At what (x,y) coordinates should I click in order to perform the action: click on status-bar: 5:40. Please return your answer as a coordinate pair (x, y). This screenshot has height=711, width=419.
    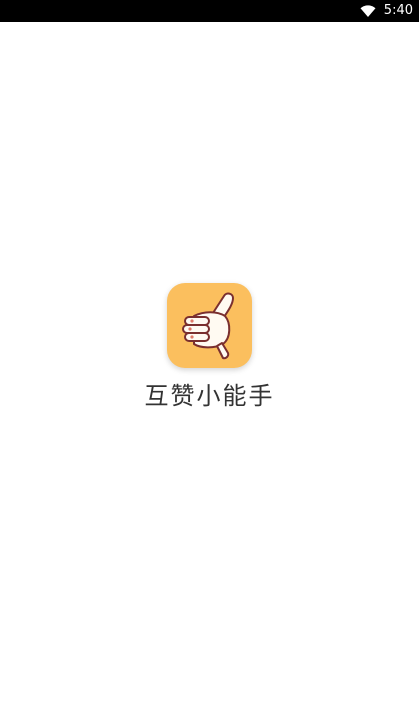
    Looking at the image, I should click on (209, 11).